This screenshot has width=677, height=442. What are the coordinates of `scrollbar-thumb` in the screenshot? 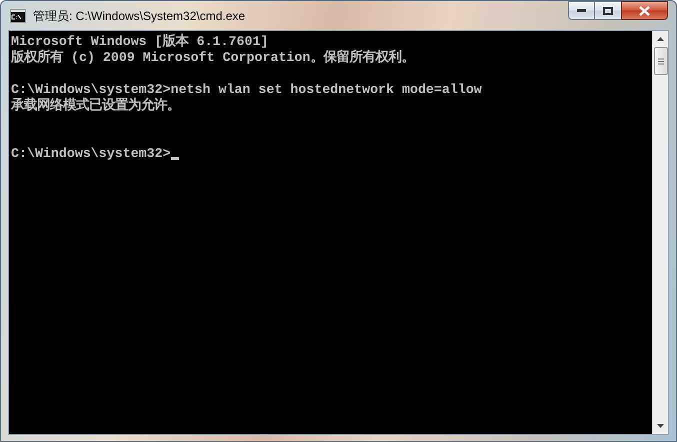 It's located at (661, 61).